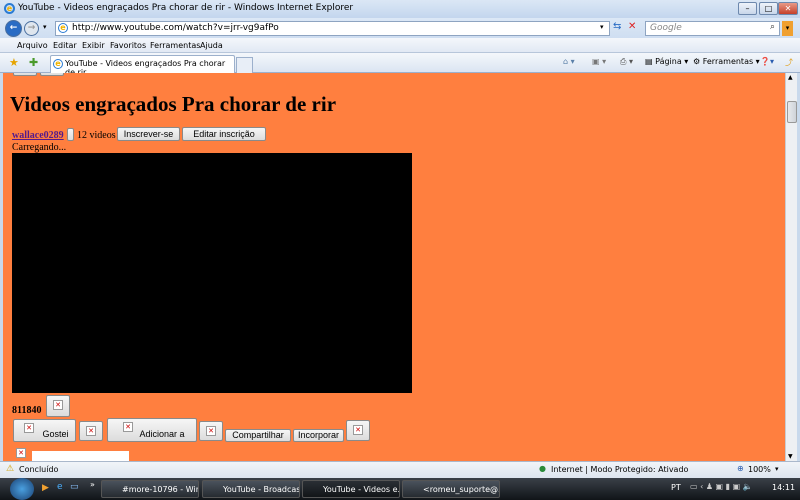 This screenshot has height=500, width=800. Describe the element at coordinates (244, 65) in the screenshot. I see `new-tab-button` at that location.